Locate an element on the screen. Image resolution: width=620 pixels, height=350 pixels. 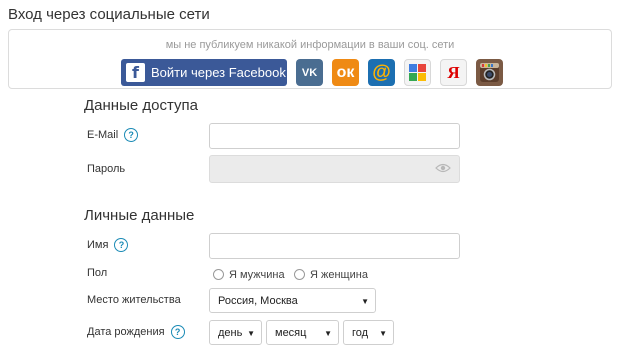
birth-year-select: год ▼ is located at coordinates (368, 332).